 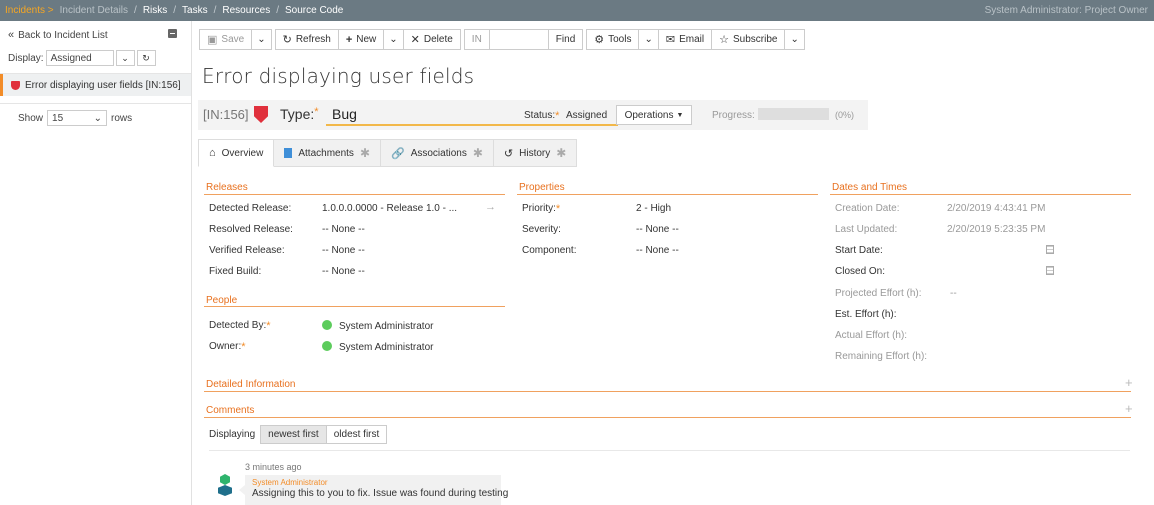 I want to click on display-select: Assigned, so click(x=79, y=58).